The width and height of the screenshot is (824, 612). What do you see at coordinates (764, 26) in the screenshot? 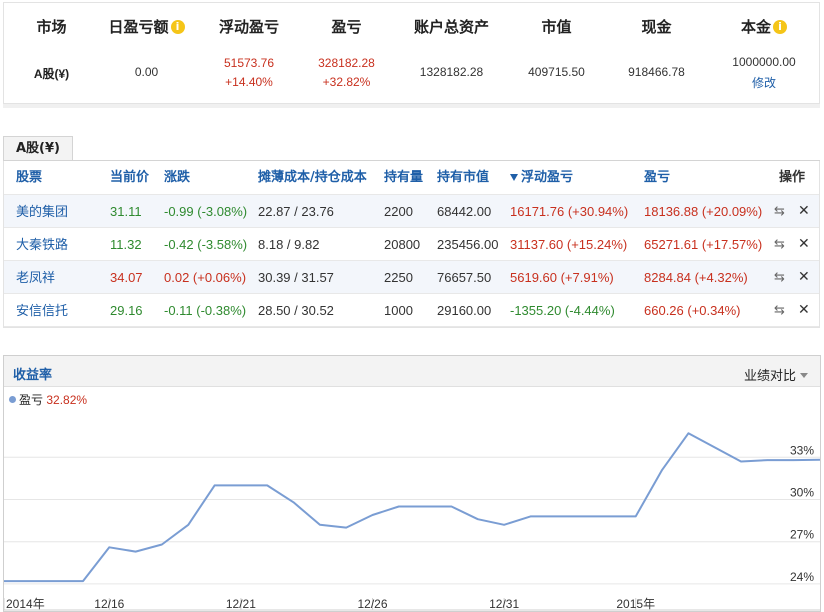
I see `principal-header: 本金 i` at bounding box center [764, 26].